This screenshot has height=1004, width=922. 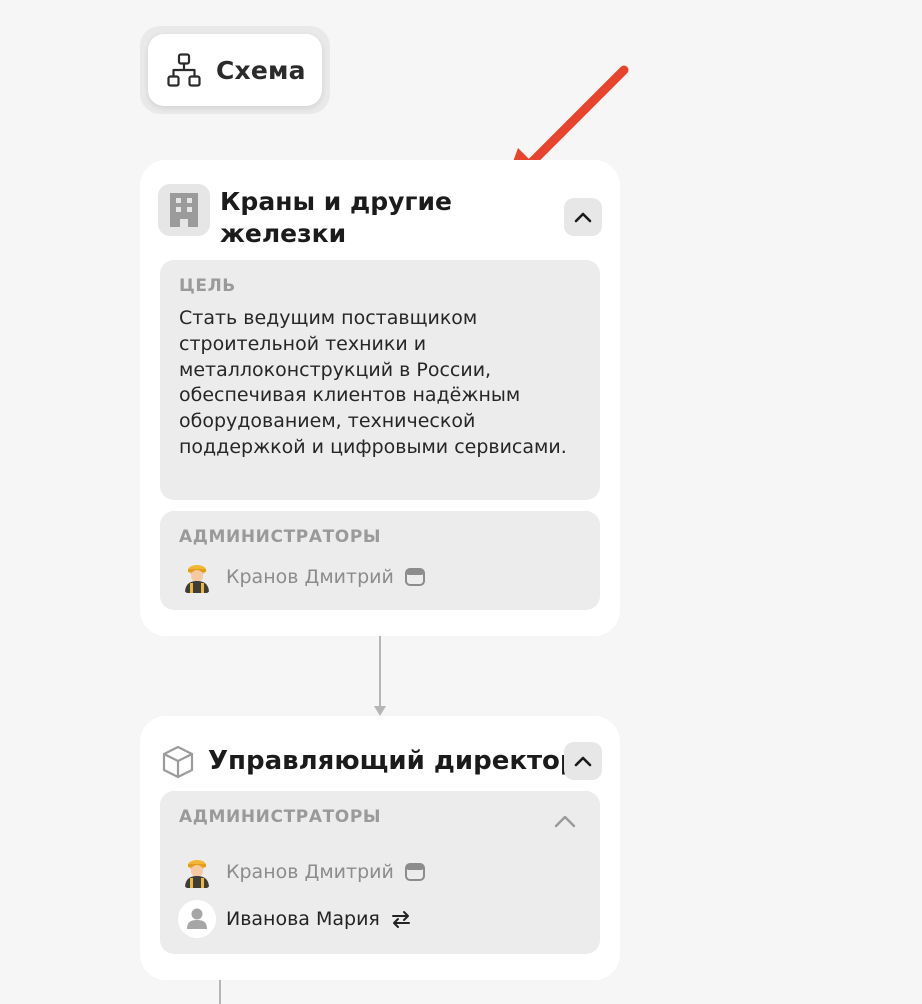 I want to click on admin-item: Иванова Мария, so click(x=295, y=919).